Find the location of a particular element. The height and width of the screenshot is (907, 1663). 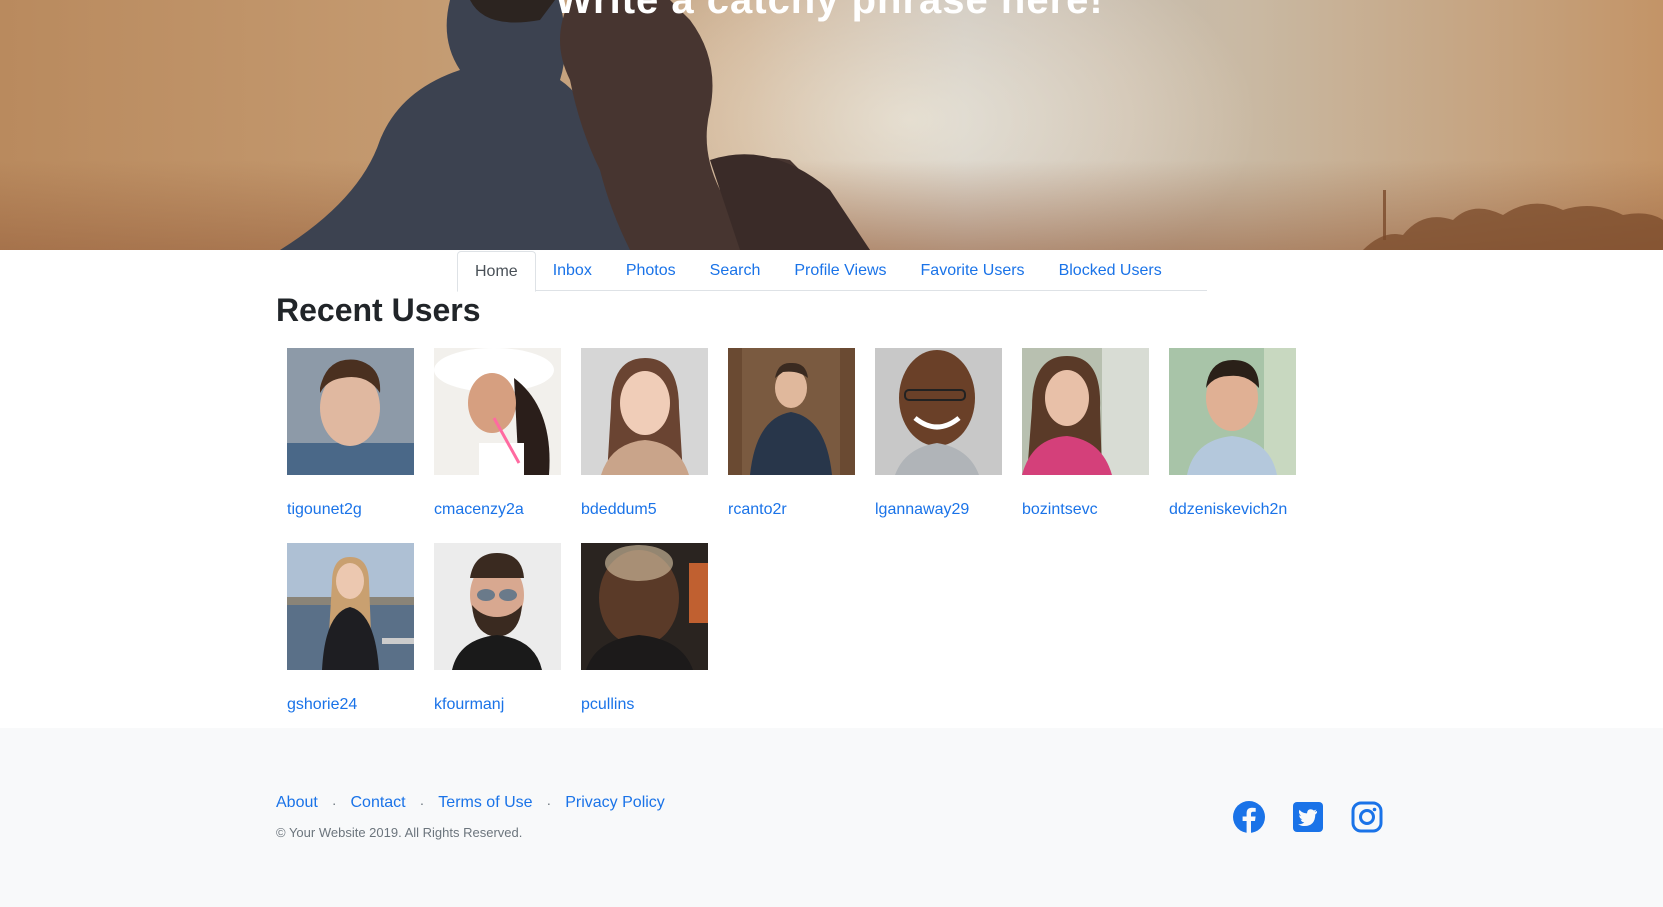

hero-couple-image is located at coordinates (575, 125).